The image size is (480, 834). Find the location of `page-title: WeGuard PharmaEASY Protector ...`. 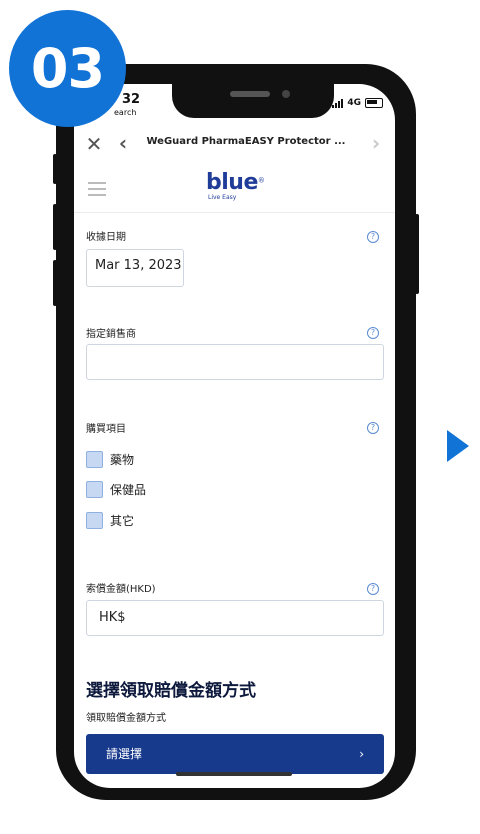

page-title: WeGuard PharmaEASY Protector ... is located at coordinates (246, 141).